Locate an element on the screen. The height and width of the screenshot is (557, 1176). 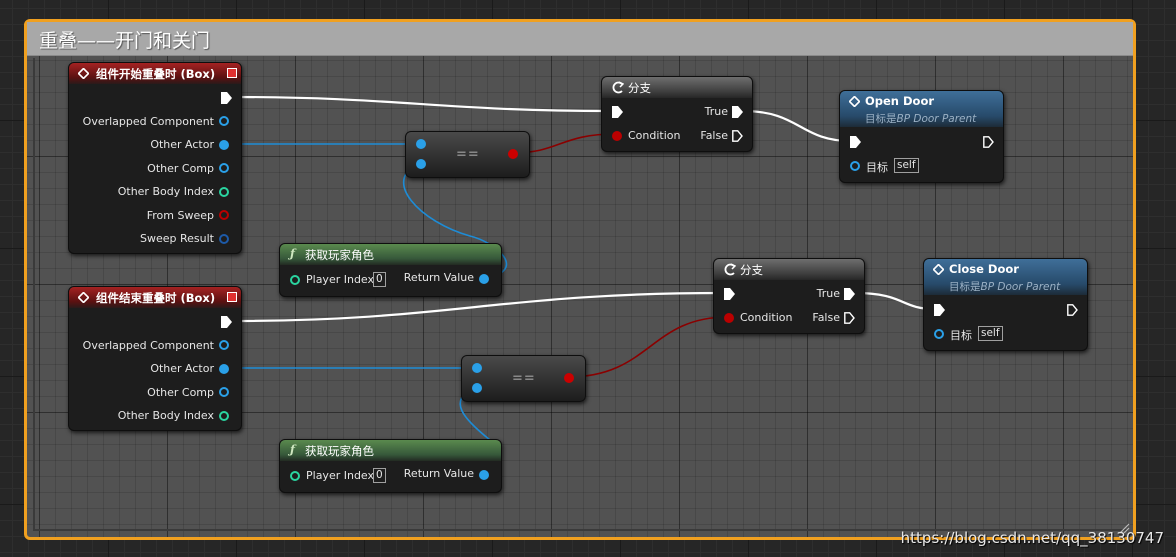
bool-wire-equal2-branch2 is located at coordinates (648, 347).